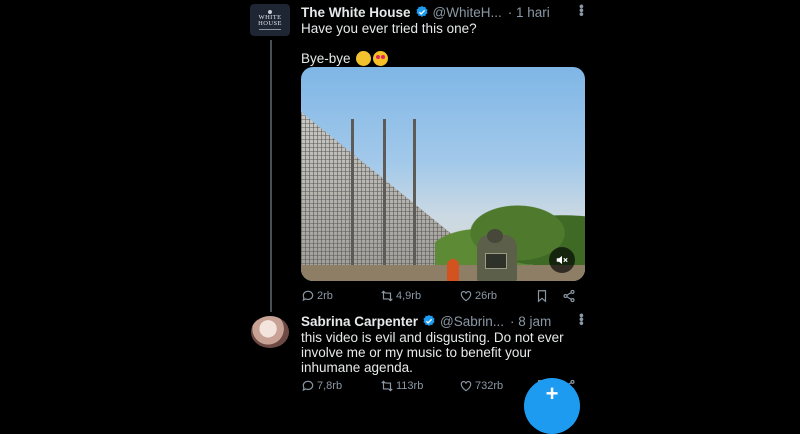  What do you see at coordinates (359, 321) in the screenshot?
I see `author-name: Sabrina Carpenter` at bounding box center [359, 321].